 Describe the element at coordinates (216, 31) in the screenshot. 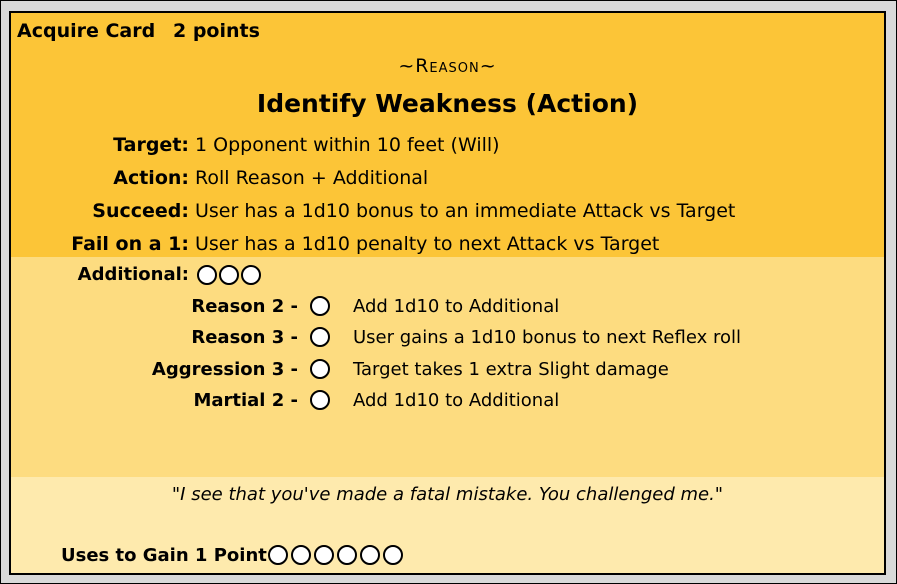

I see `points-cost: 2 points` at that location.